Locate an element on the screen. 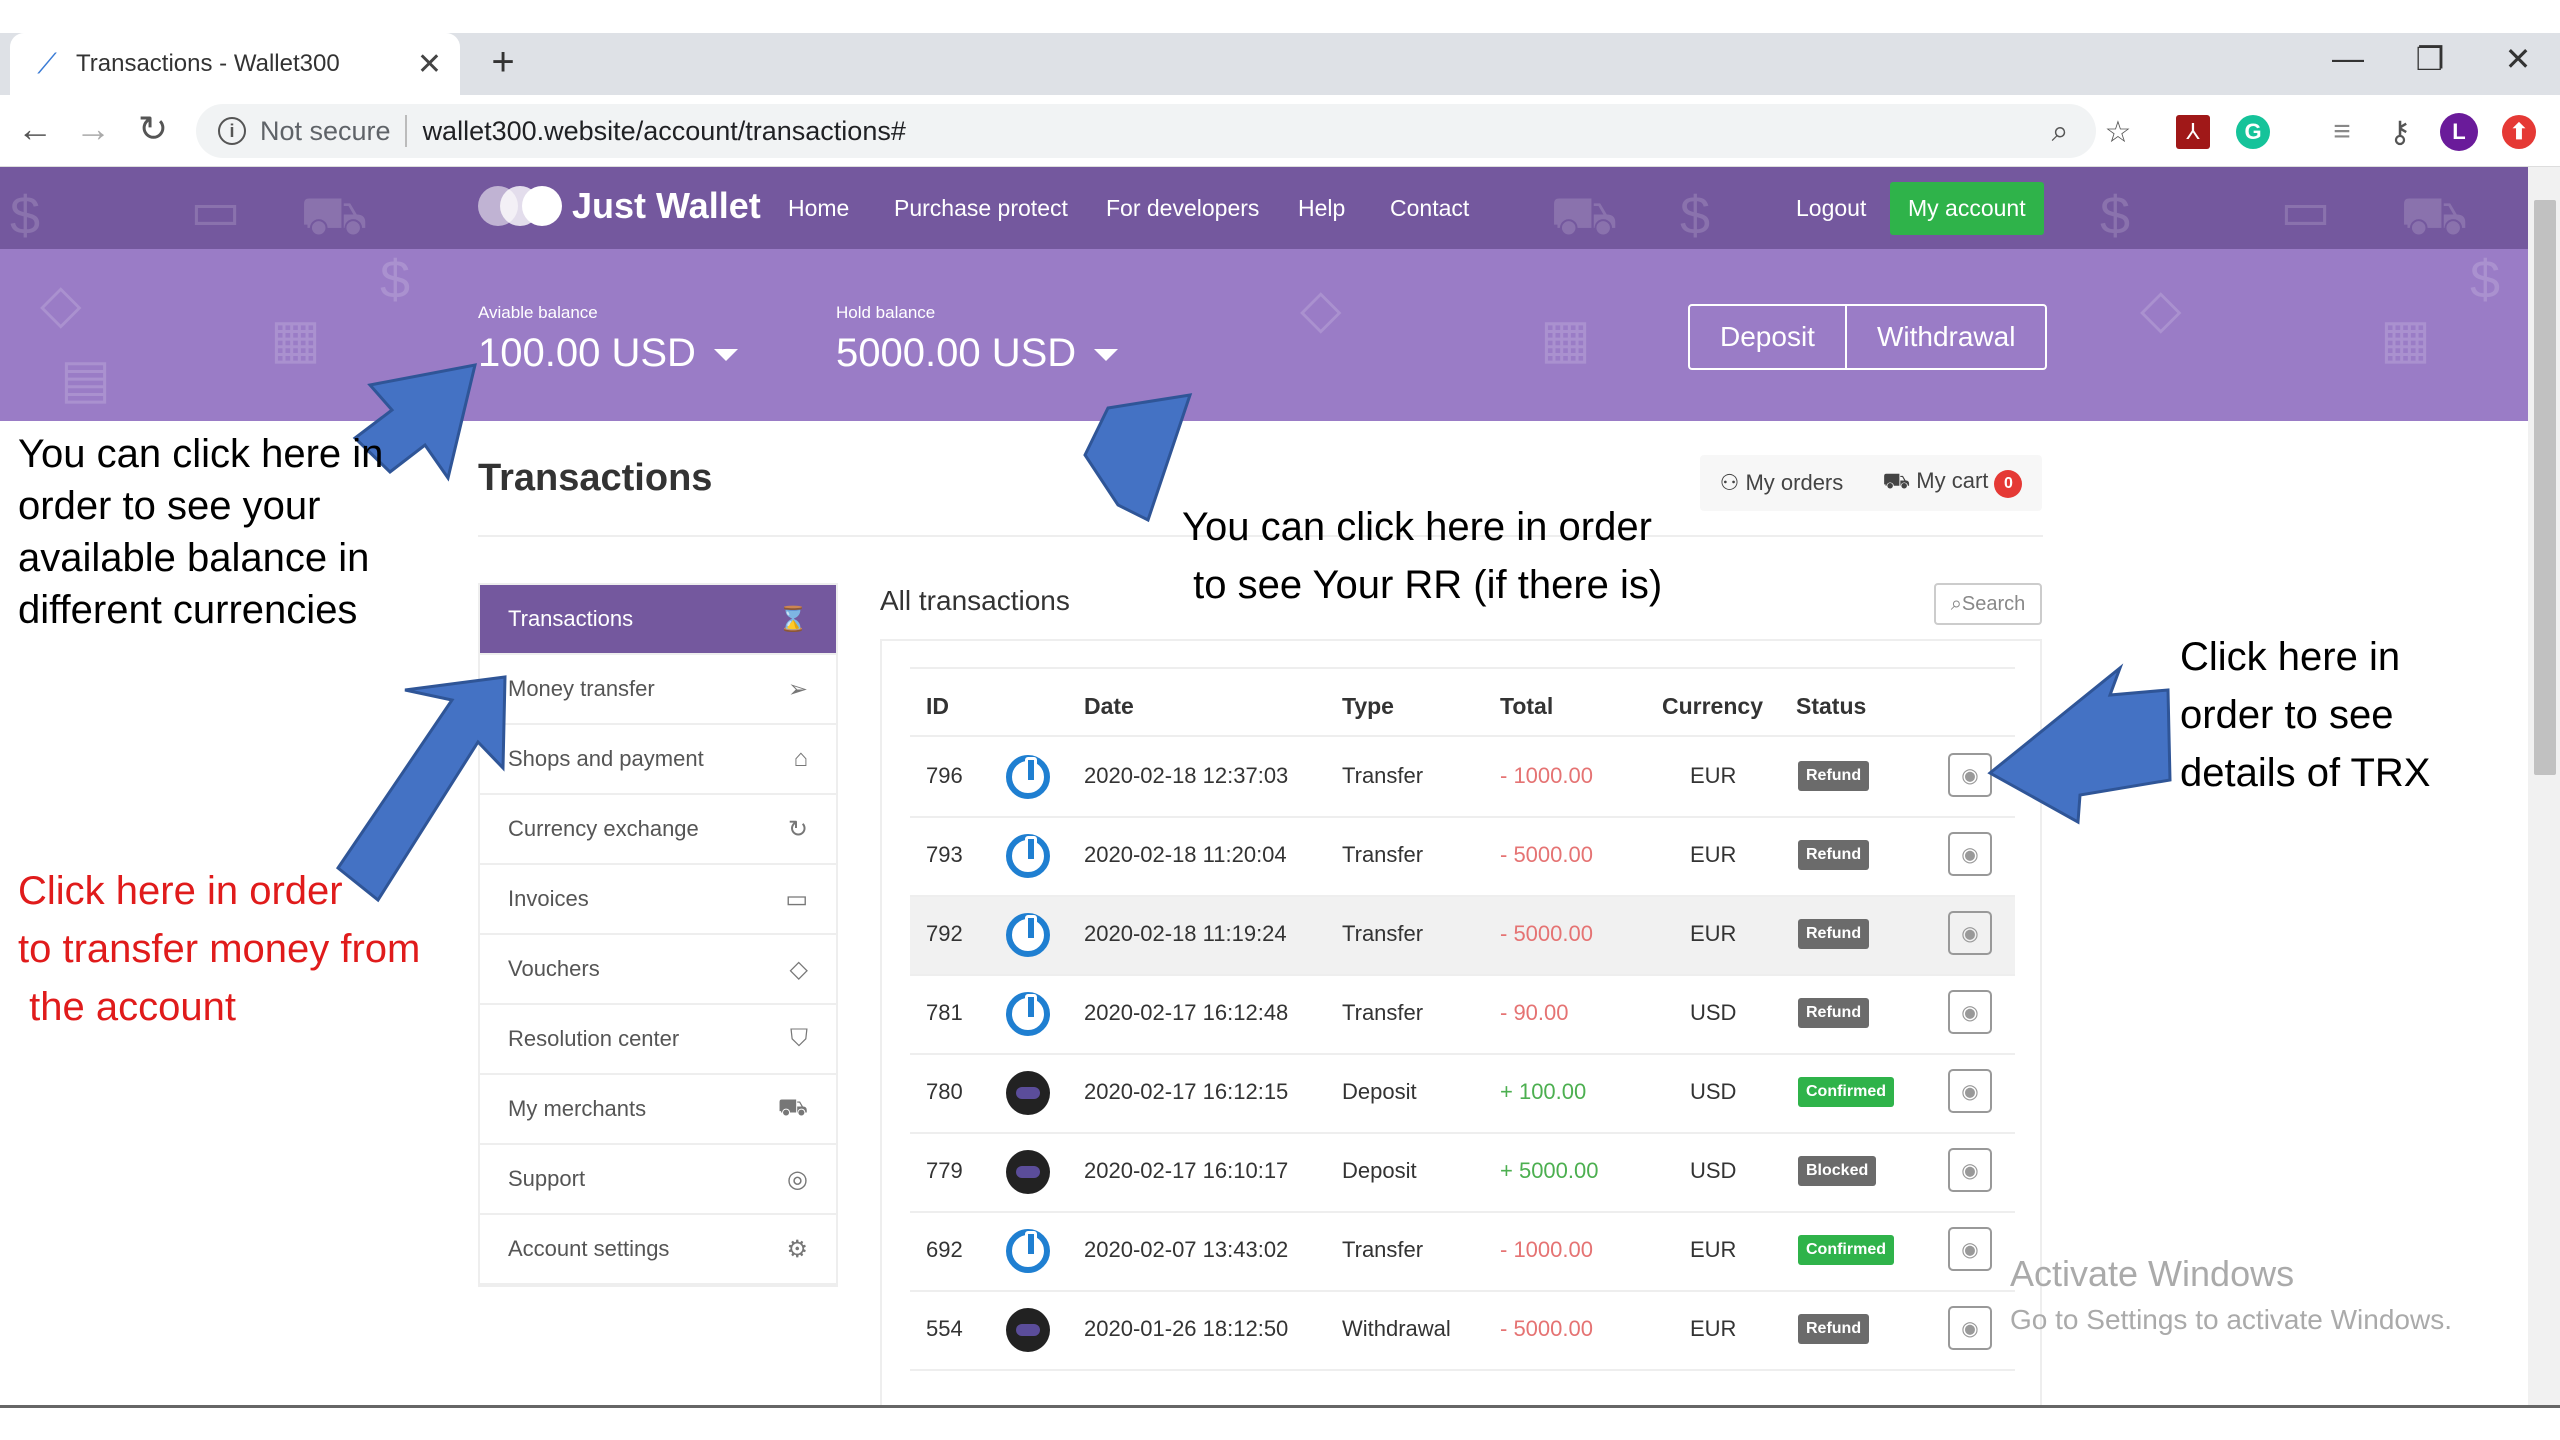  annotation-line: different currencies is located at coordinates (188, 610).